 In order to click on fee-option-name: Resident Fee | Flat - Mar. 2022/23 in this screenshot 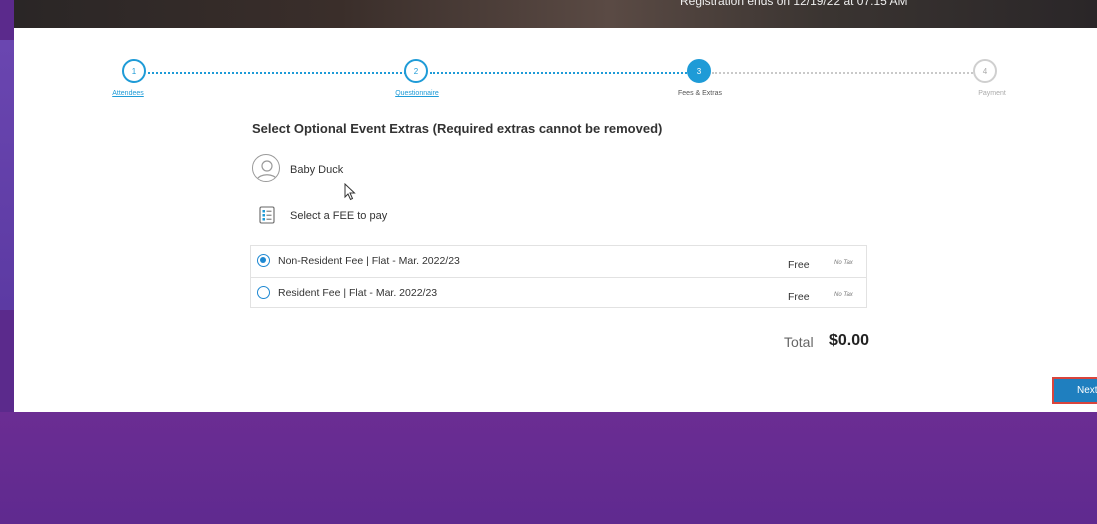, I will do `click(358, 293)`.